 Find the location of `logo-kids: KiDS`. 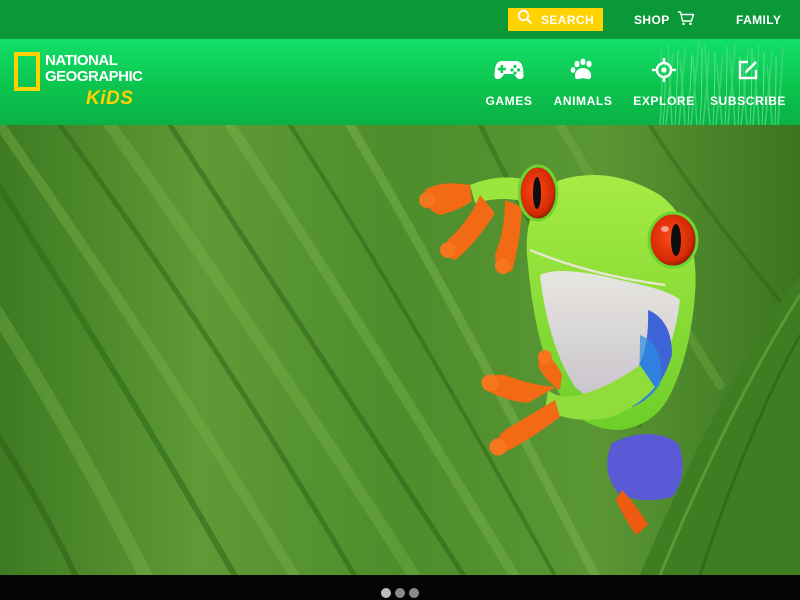

logo-kids: KiDS is located at coordinates (110, 98).